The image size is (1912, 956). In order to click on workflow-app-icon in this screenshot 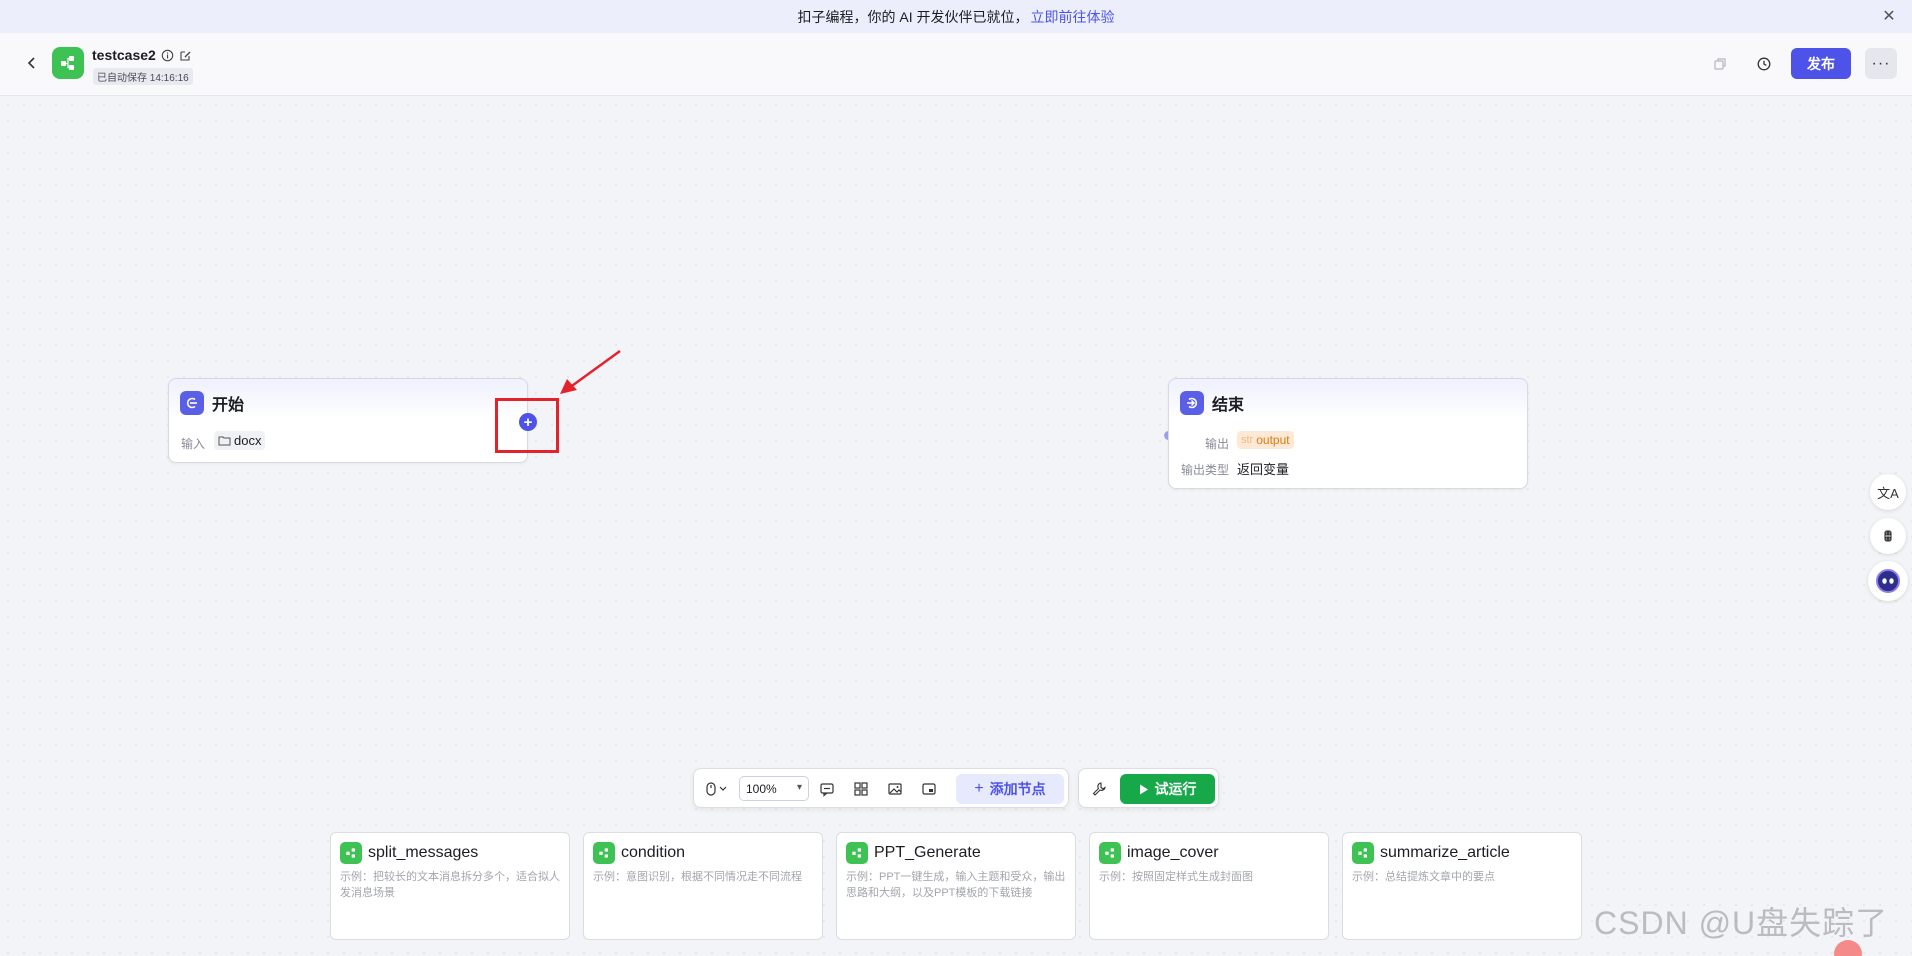, I will do `click(68, 63)`.